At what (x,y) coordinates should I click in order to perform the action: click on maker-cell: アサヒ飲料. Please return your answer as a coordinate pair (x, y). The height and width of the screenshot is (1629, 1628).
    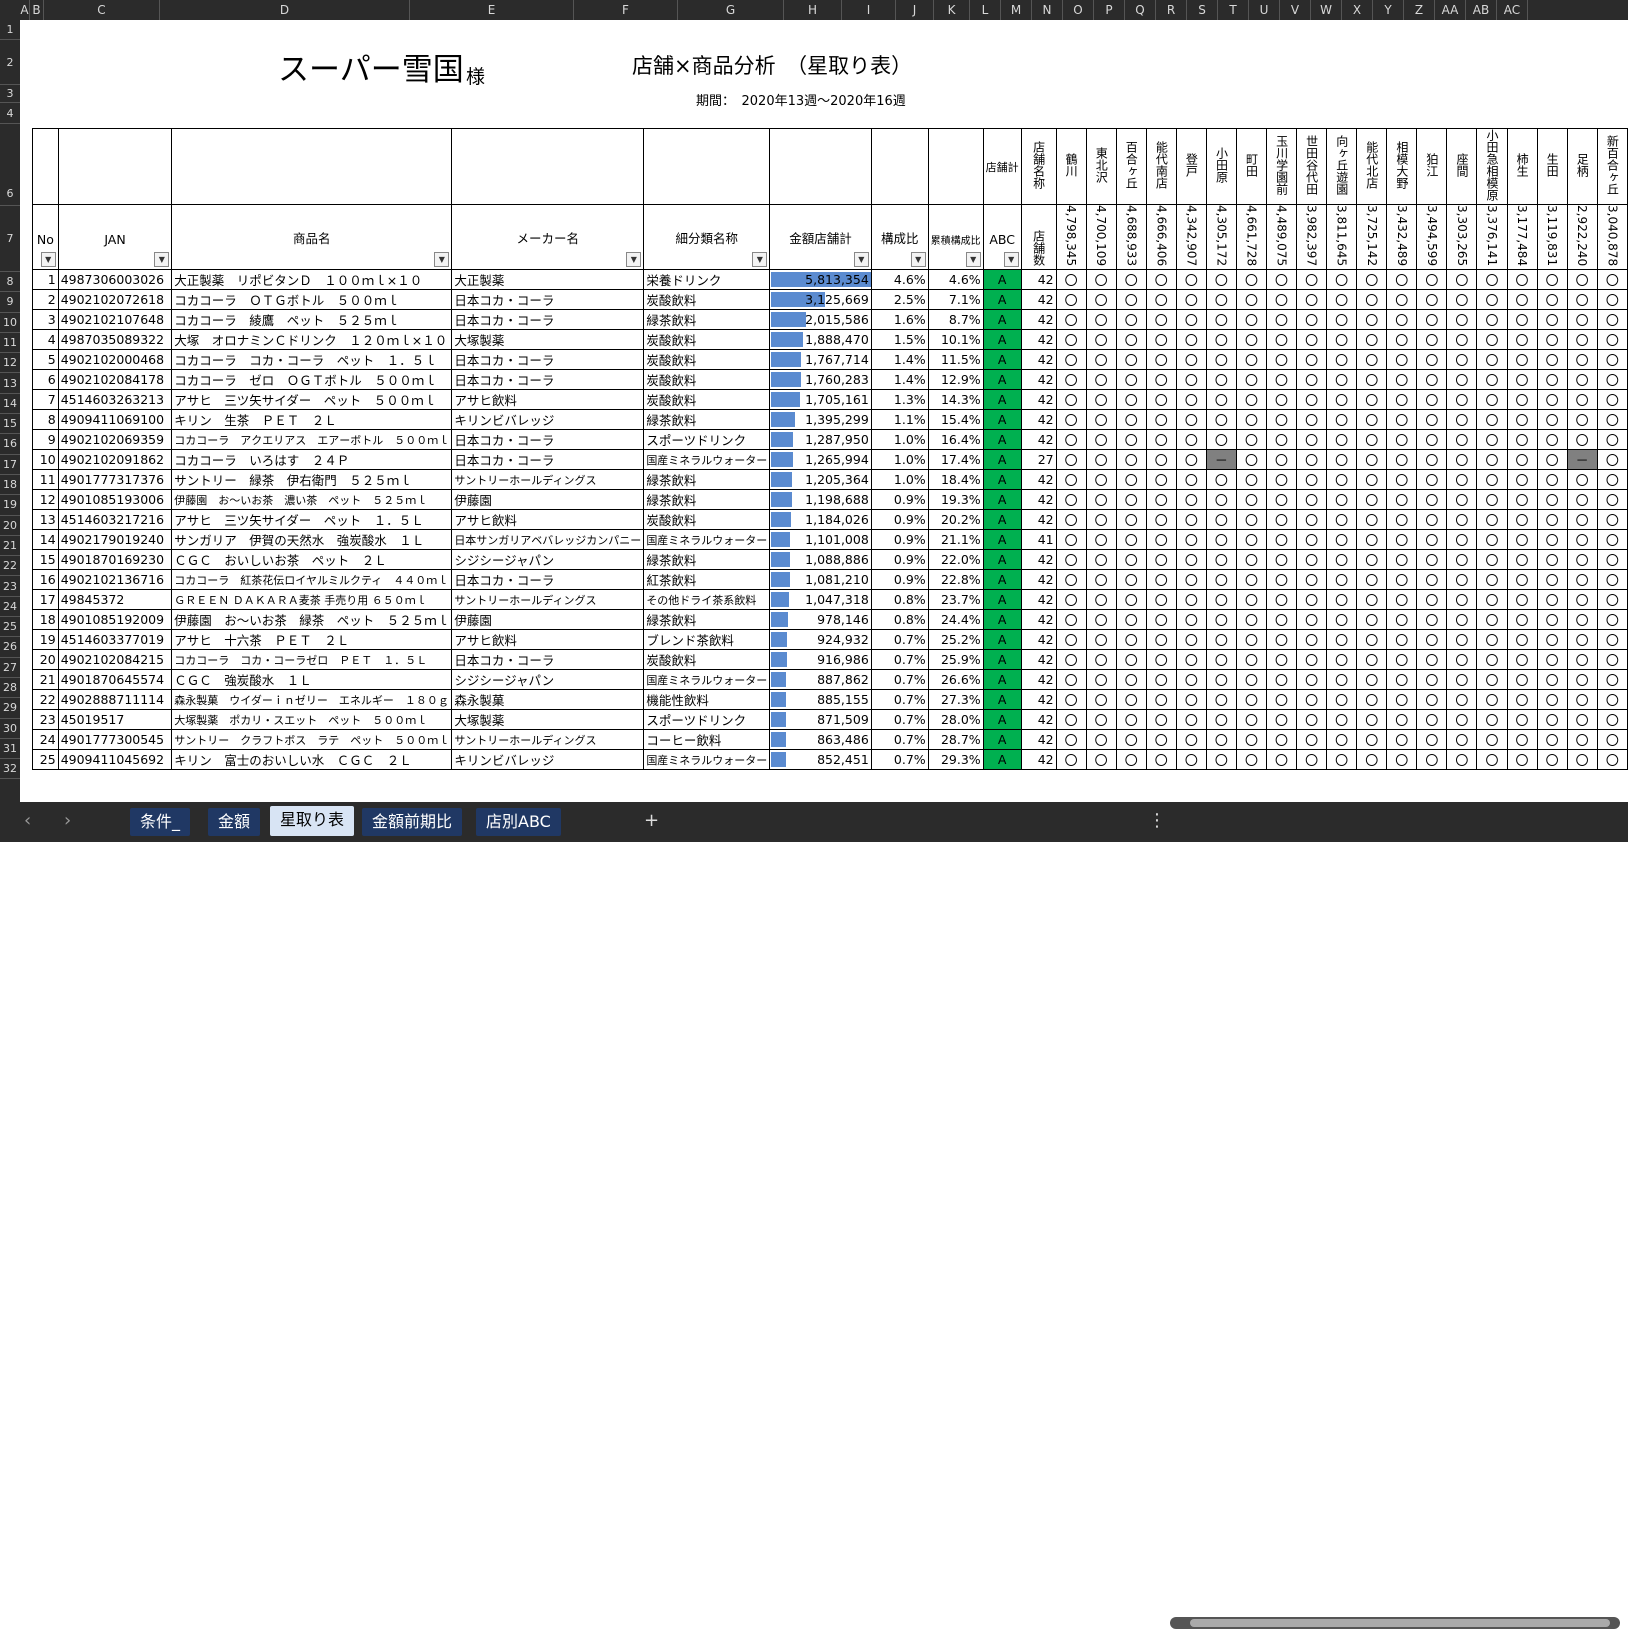
    Looking at the image, I should click on (548, 520).